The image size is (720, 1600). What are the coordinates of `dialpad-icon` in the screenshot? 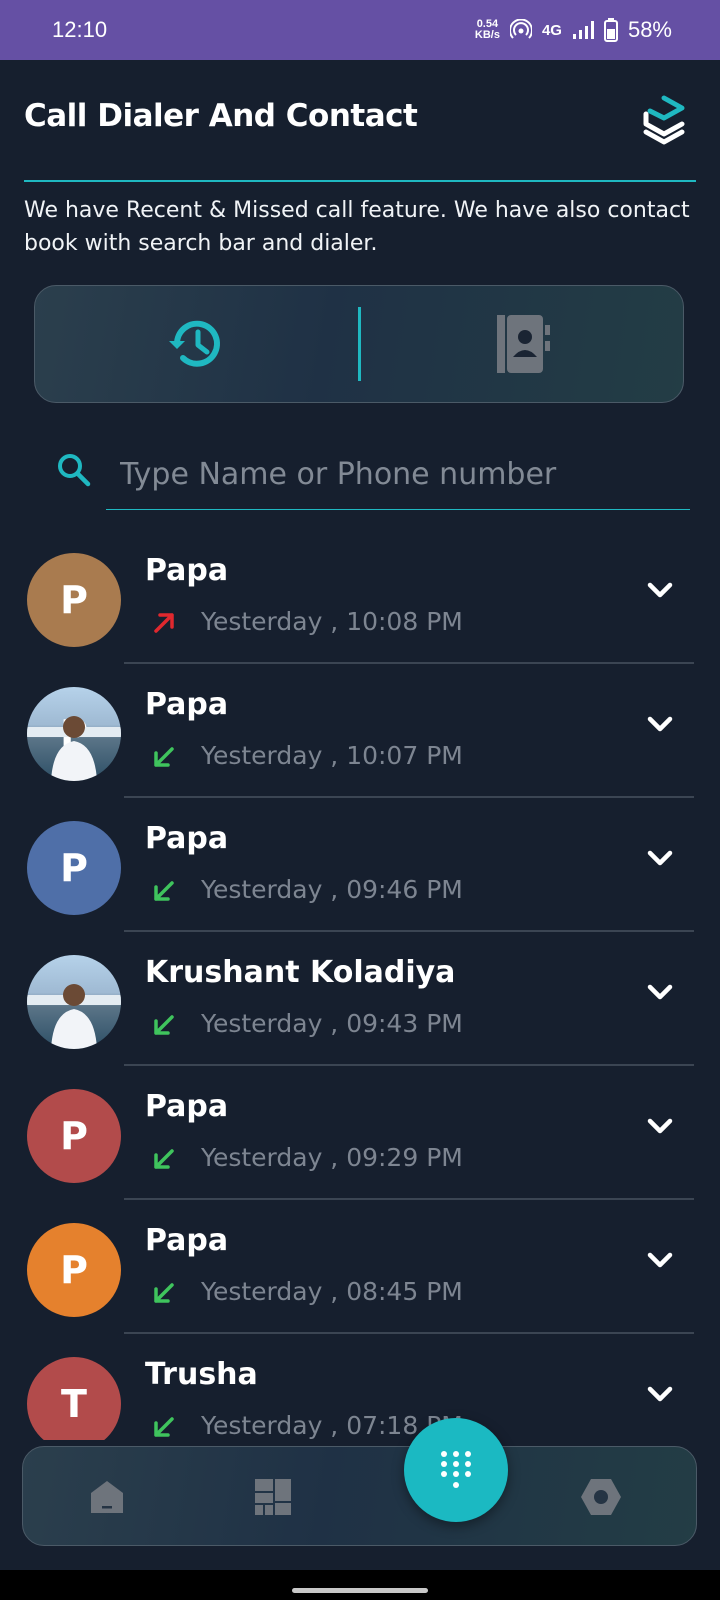 It's located at (456, 1469).